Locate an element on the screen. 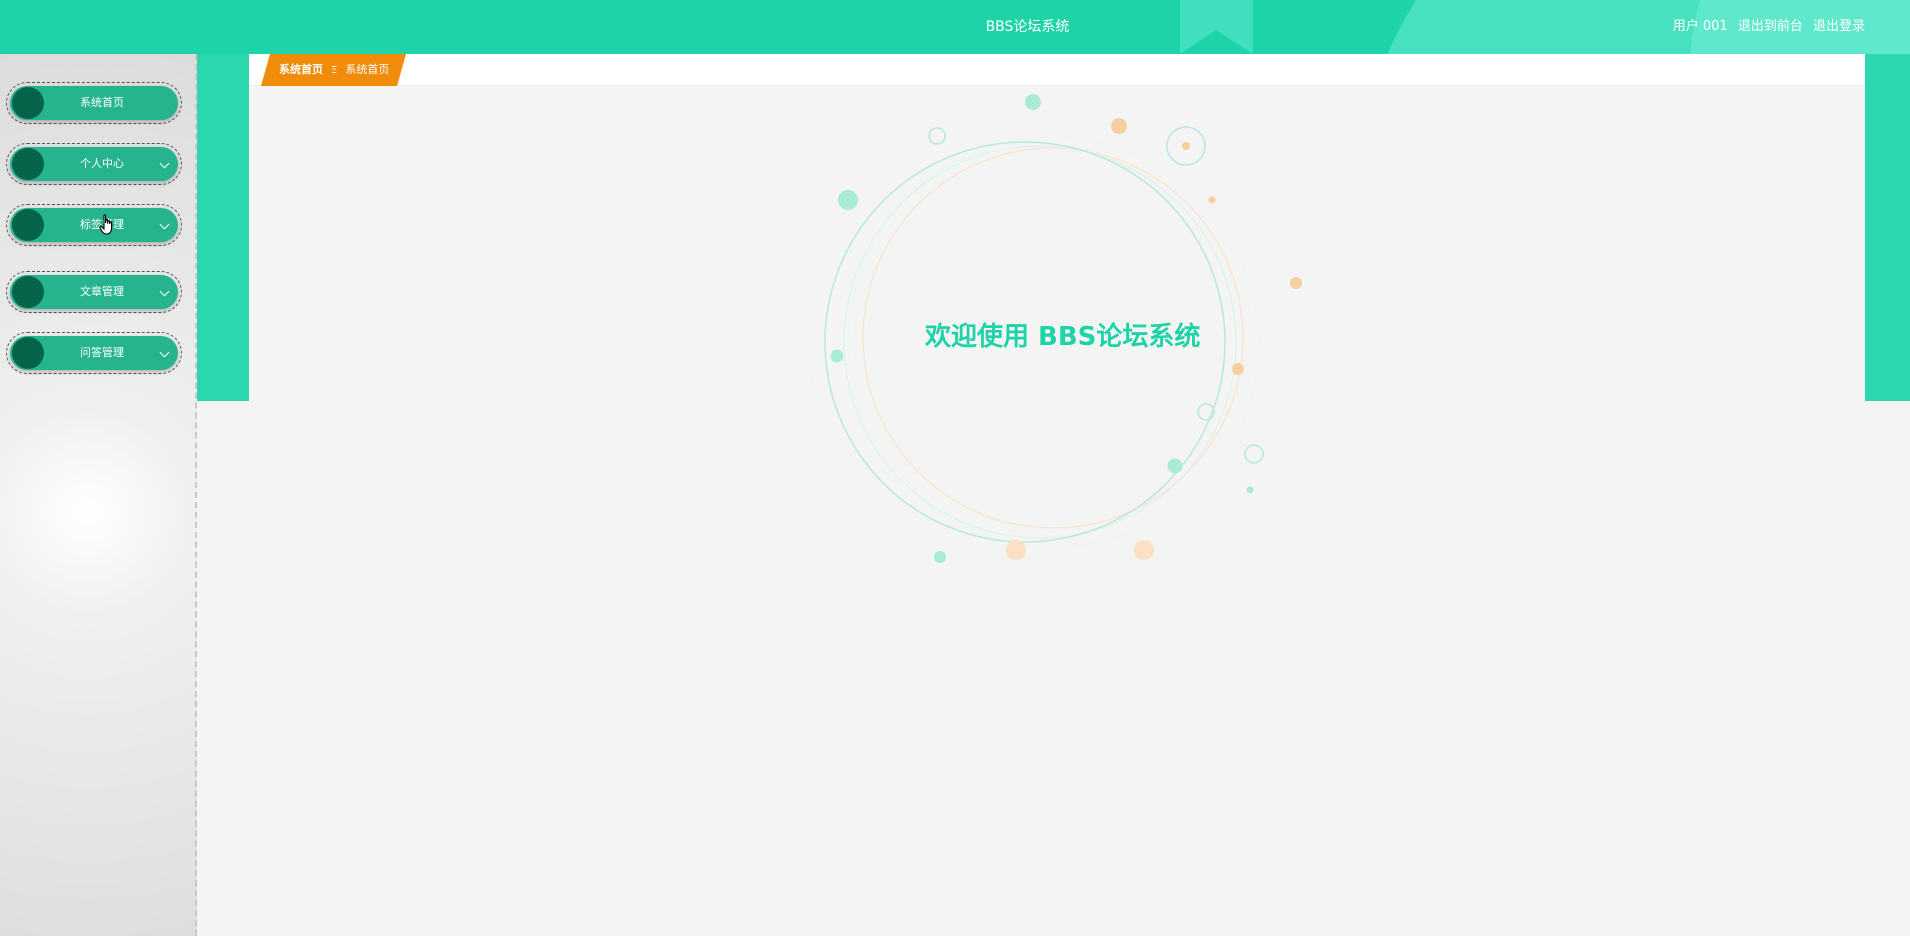 Image resolution: width=1910 pixels, height=936 pixels. sidebar: 系统首页 个人中心 标签管理 文章管理 问答管理 is located at coordinates (98, 495).